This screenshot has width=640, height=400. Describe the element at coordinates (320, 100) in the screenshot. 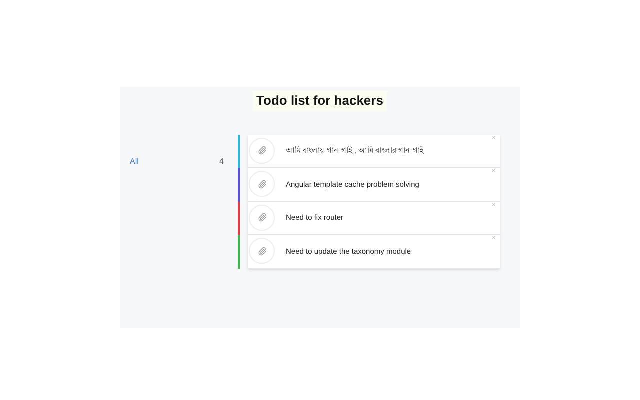

I see `page-title: Todo list for hackers` at that location.